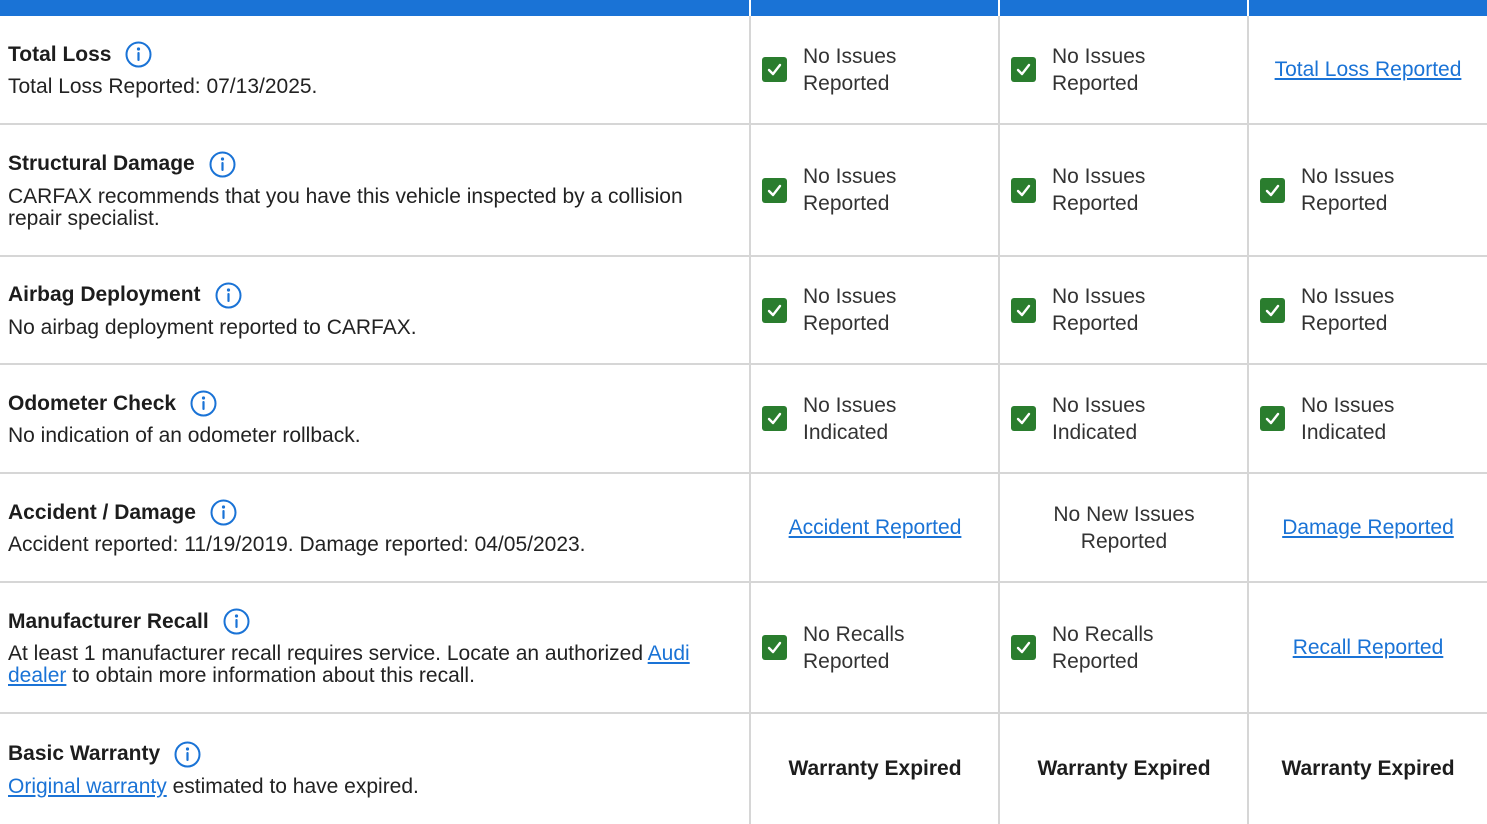 Image resolution: width=1487 pixels, height=824 pixels. I want to click on original-warranty-link: Original warranty, so click(87, 786).